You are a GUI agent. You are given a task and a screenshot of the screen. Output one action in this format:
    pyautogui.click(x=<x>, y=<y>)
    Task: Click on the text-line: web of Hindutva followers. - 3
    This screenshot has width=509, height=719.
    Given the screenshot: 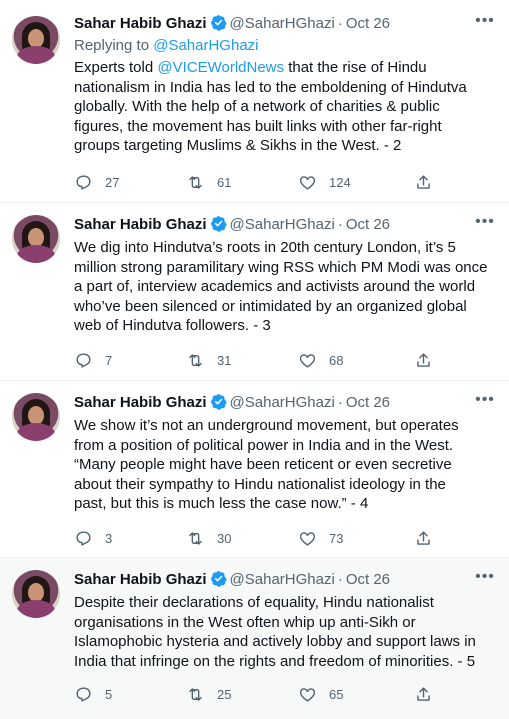 What is the action you would take?
    pyautogui.click(x=172, y=326)
    